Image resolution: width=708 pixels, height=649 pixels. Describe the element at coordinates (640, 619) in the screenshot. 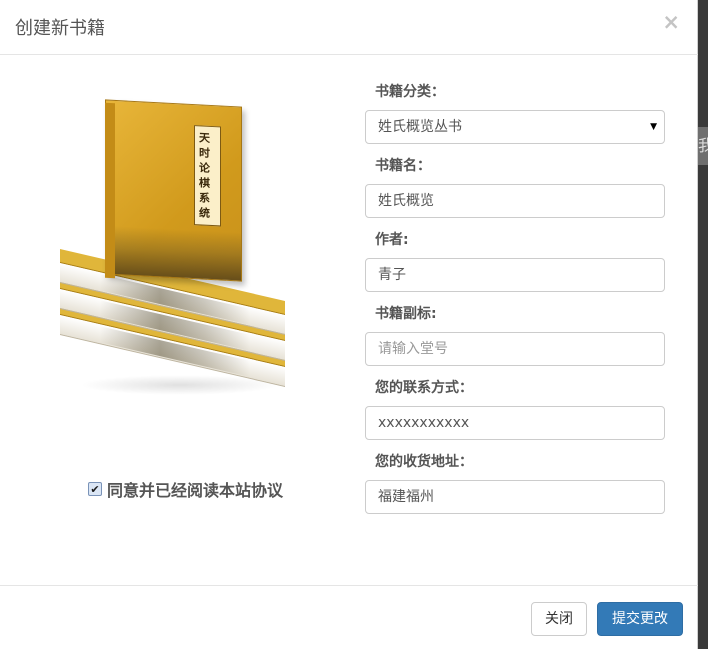

I see `submit-button: 提交更改` at that location.